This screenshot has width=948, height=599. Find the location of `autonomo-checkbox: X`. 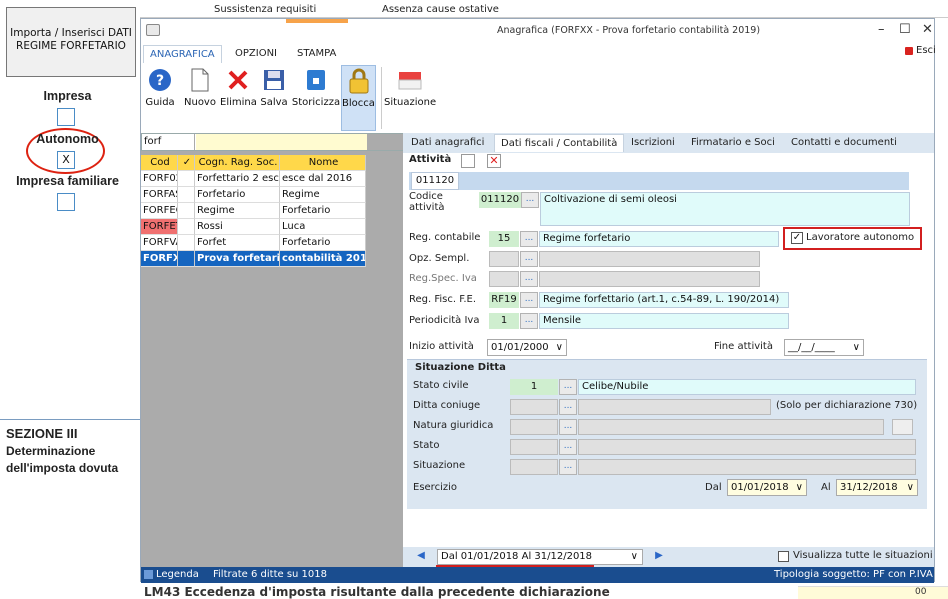

autonomo-checkbox: X is located at coordinates (66, 160).